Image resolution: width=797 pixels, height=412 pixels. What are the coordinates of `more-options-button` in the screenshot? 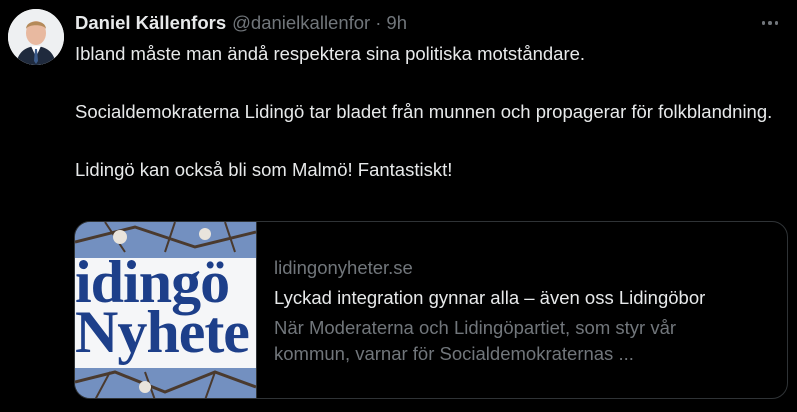 It's located at (770, 23).